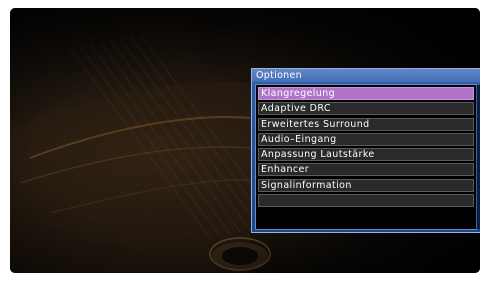 The image size is (491, 281). What do you see at coordinates (366, 93) in the screenshot?
I see `menu-item-klangregelung: Klangregelung` at bounding box center [366, 93].